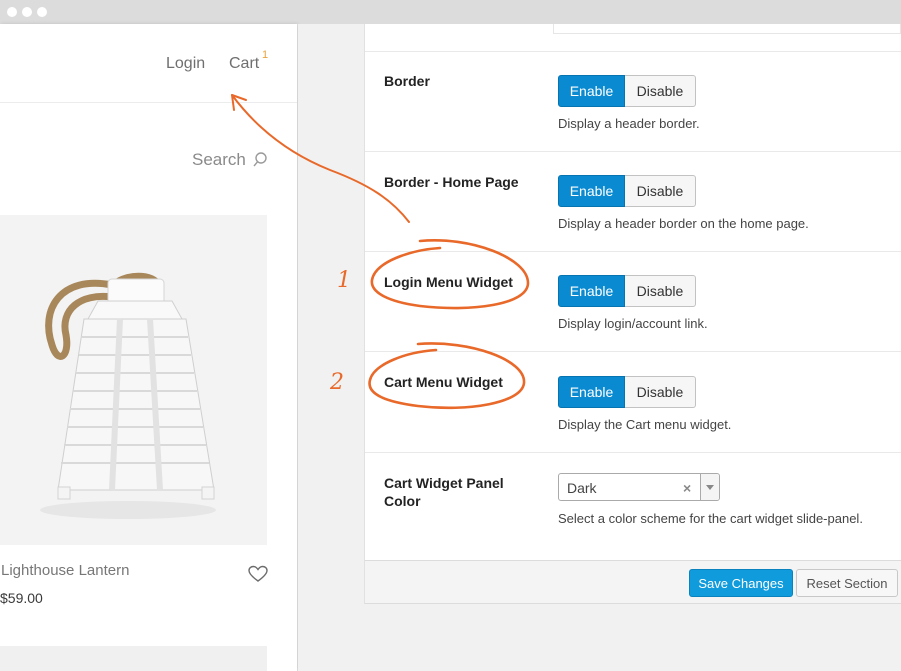  I want to click on cart-link: Cart, so click(244, 64).